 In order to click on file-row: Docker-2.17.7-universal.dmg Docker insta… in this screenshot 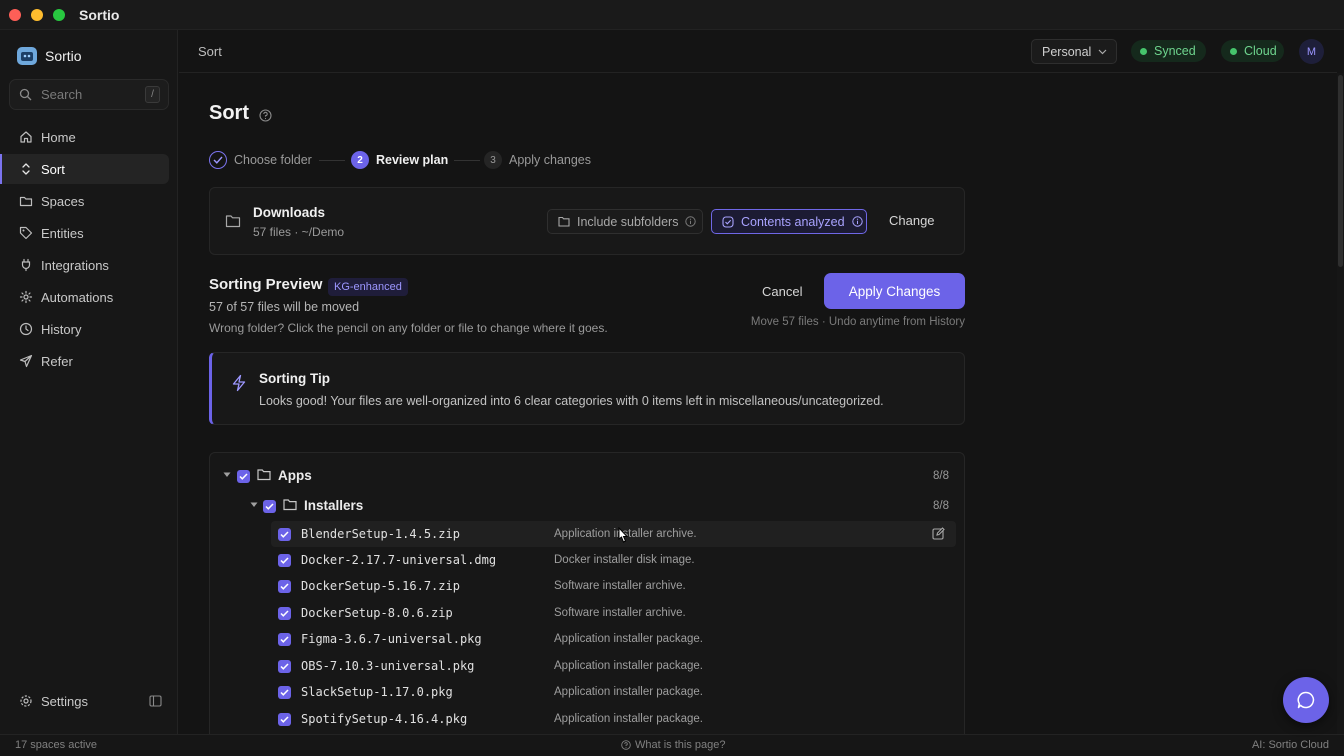, I will do `click(613, 560)`.